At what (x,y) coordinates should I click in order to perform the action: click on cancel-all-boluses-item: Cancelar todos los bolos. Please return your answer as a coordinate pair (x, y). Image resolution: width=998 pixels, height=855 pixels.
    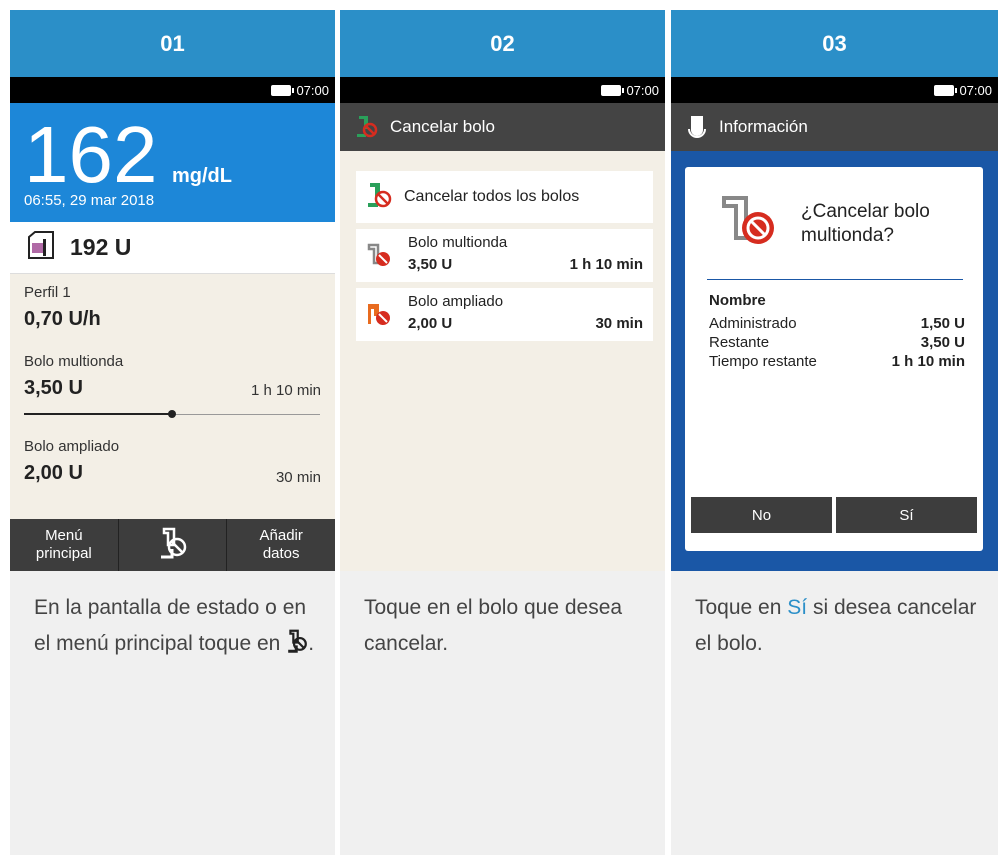
    Looking at the image, I should click on (504, 197).